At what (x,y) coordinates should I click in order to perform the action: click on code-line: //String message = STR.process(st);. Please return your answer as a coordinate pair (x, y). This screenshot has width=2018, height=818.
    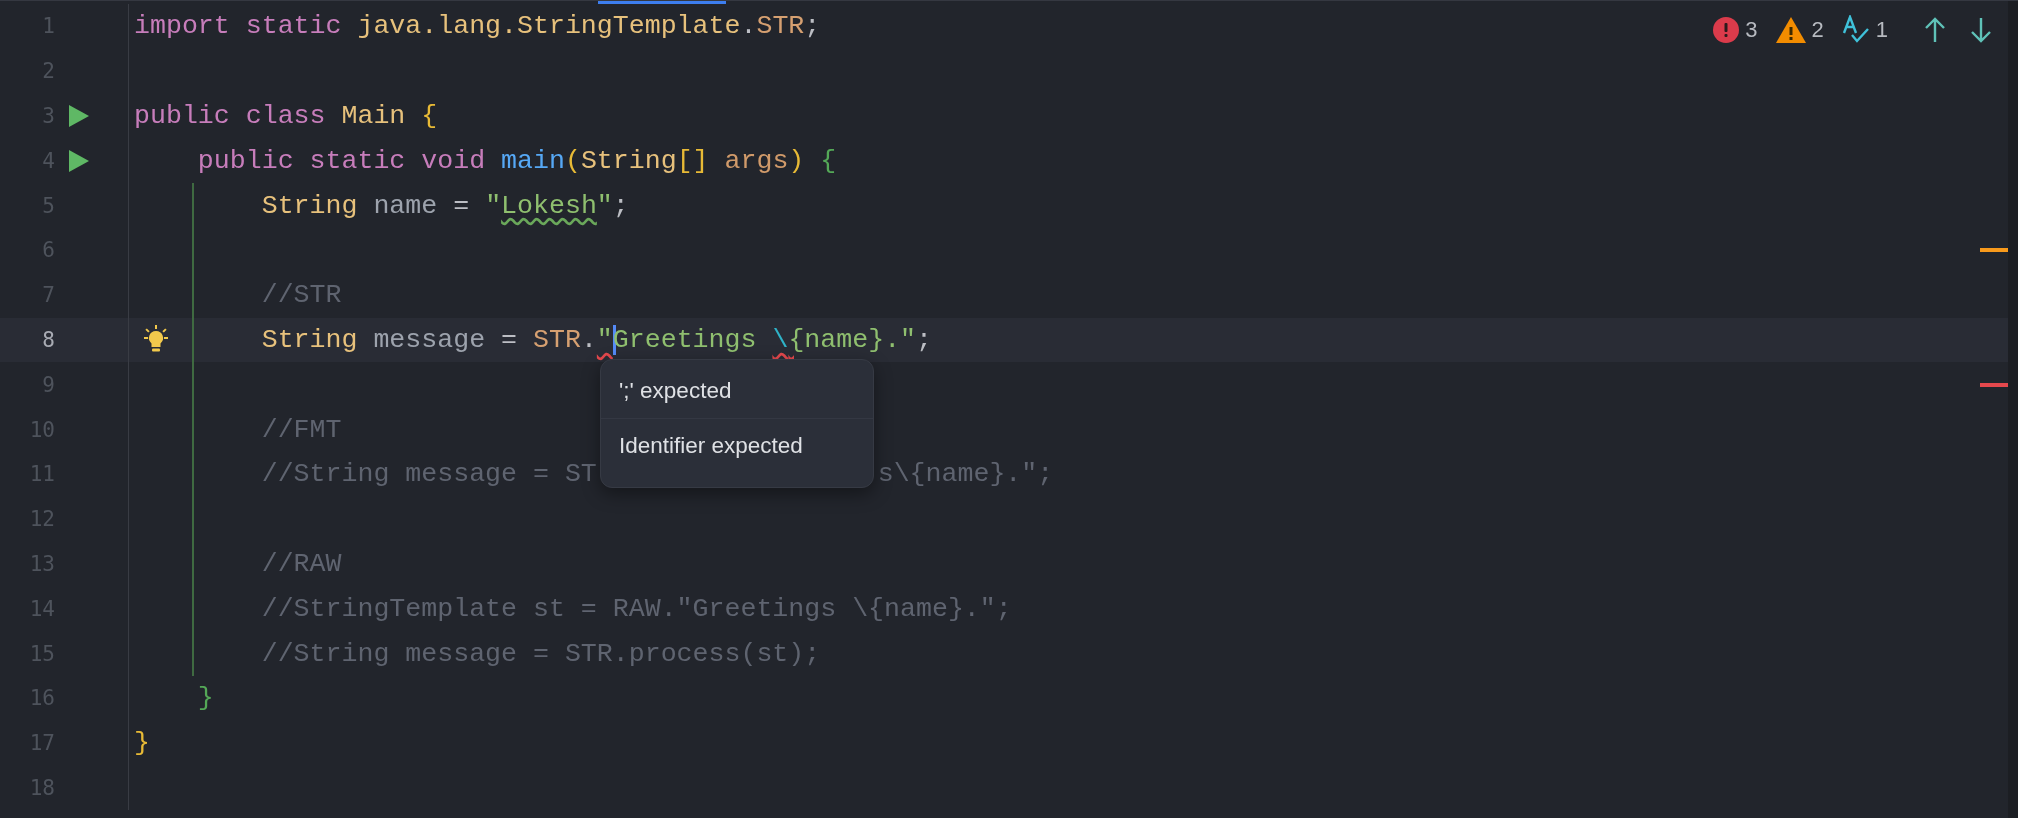
    Looking at the image, I should click on (540, 653).